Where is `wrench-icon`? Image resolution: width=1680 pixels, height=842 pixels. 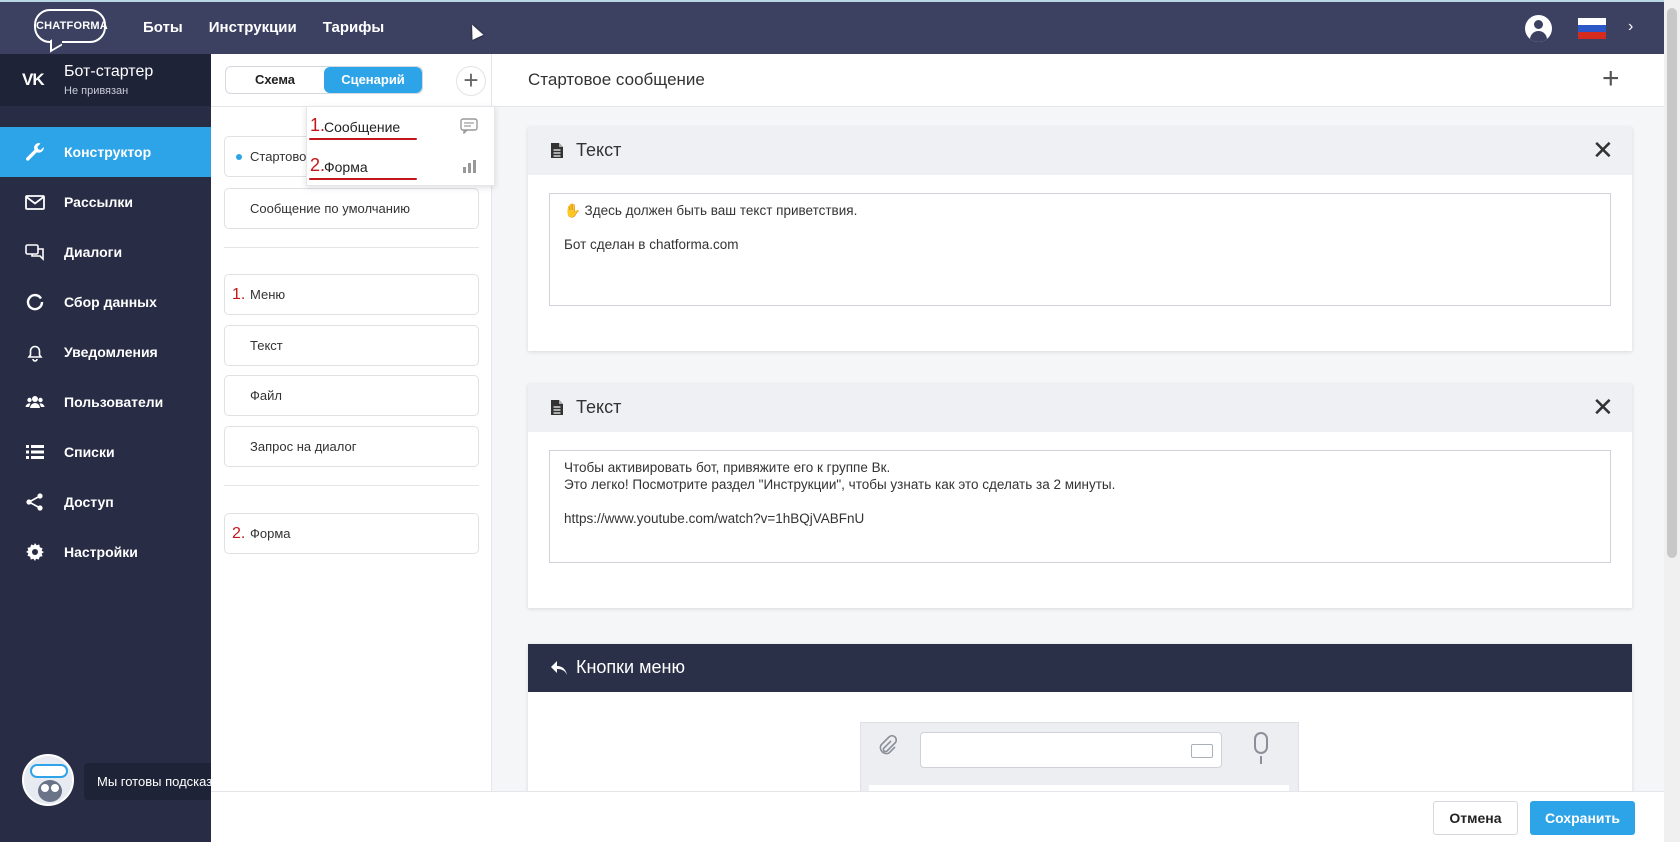
wrench-icon is located at coordinates (35, 152).